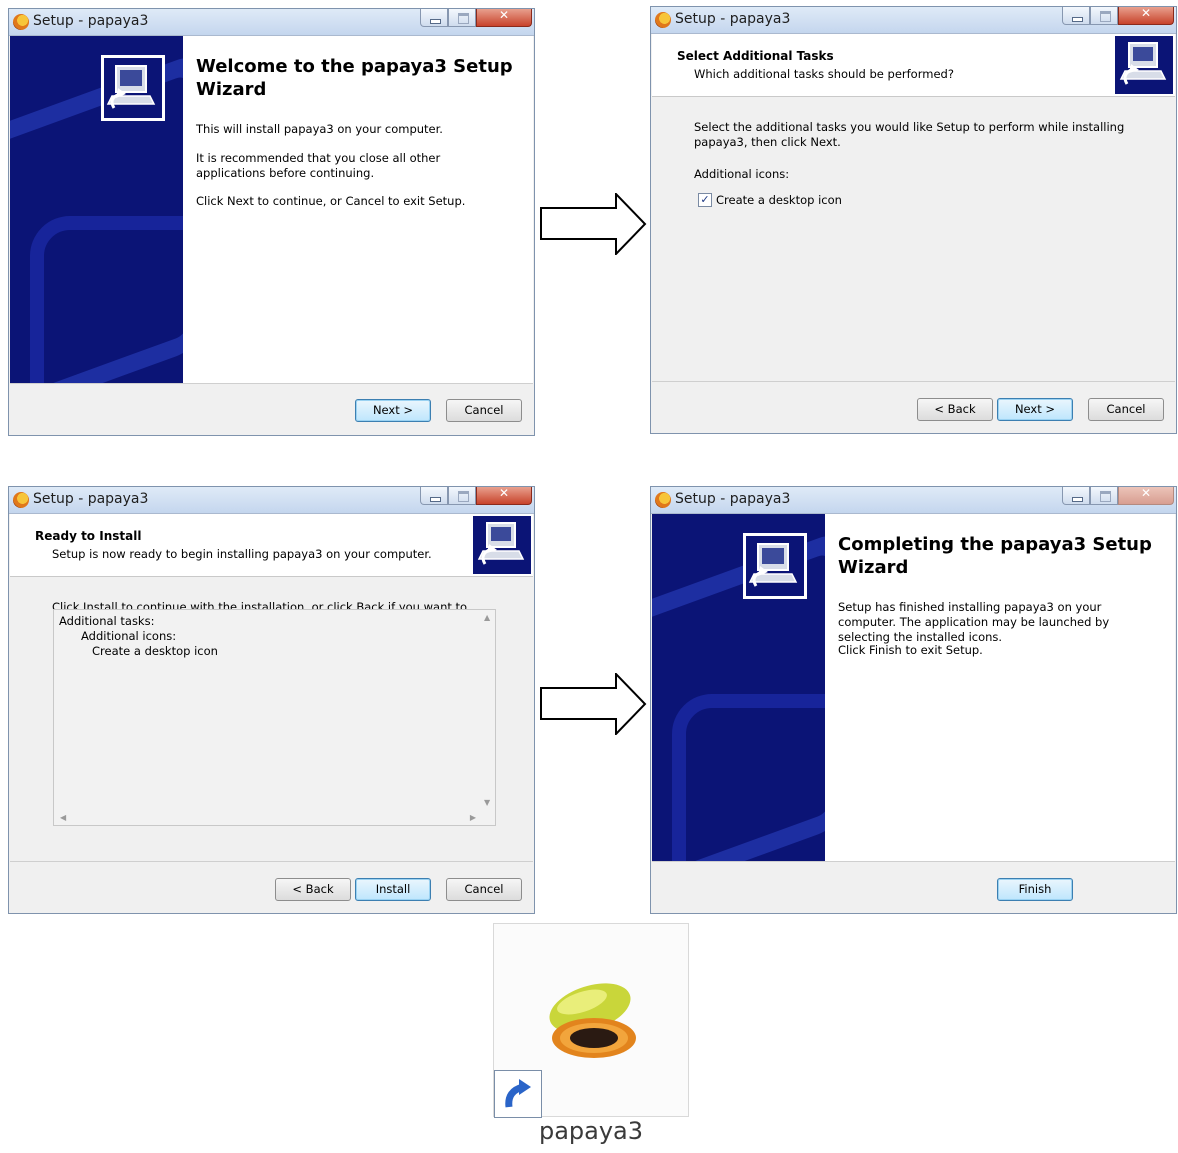 The image size is (1178, 1153). What do you see at coordinates (779, 200) in the screenshot?
I see `desktop-icon-checkbox-label: Create a desktop icon` at bounding box center [779, 200].